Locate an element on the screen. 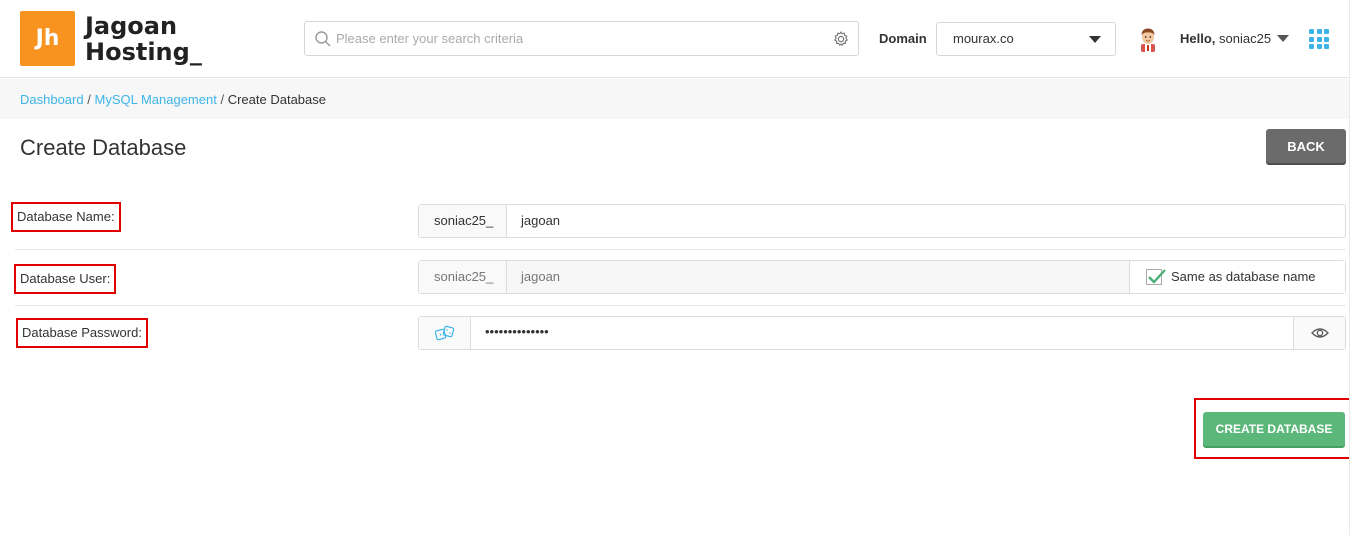  db-password-label: Database Password: is located at coordinates (82, 333).